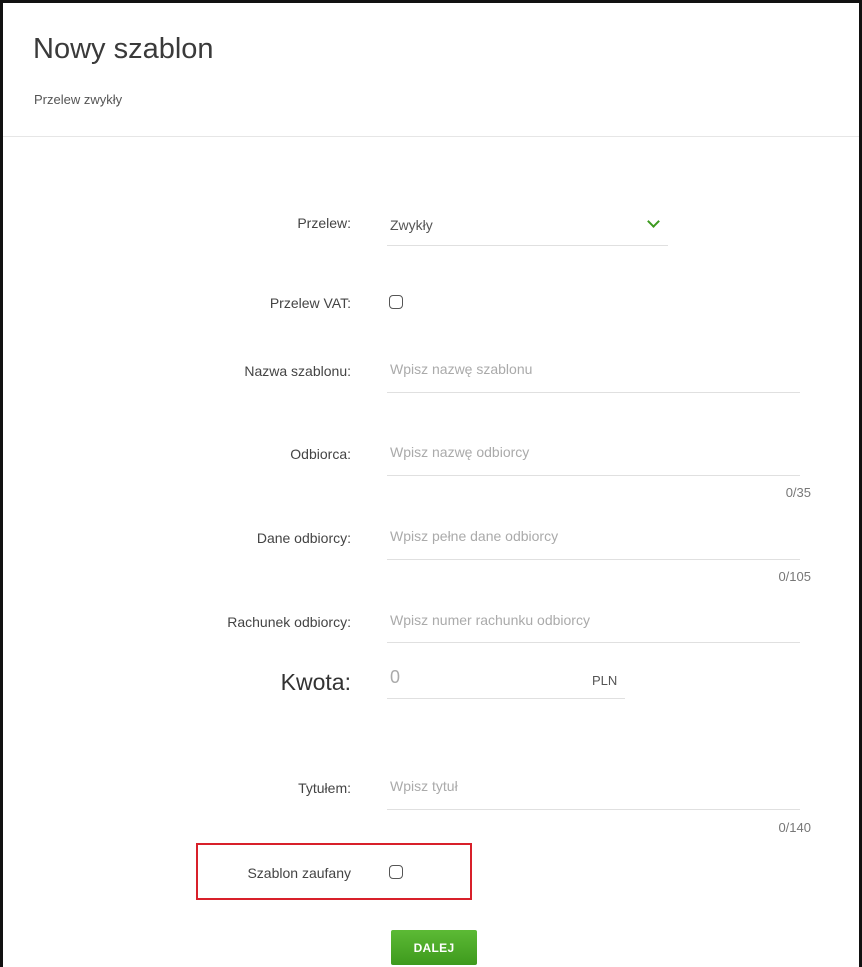 This screenshot has width=862, height=967. Describe the element at coordinates (315, 682) in the screenshot. I see `kwota-label: Kwota:` at that location.